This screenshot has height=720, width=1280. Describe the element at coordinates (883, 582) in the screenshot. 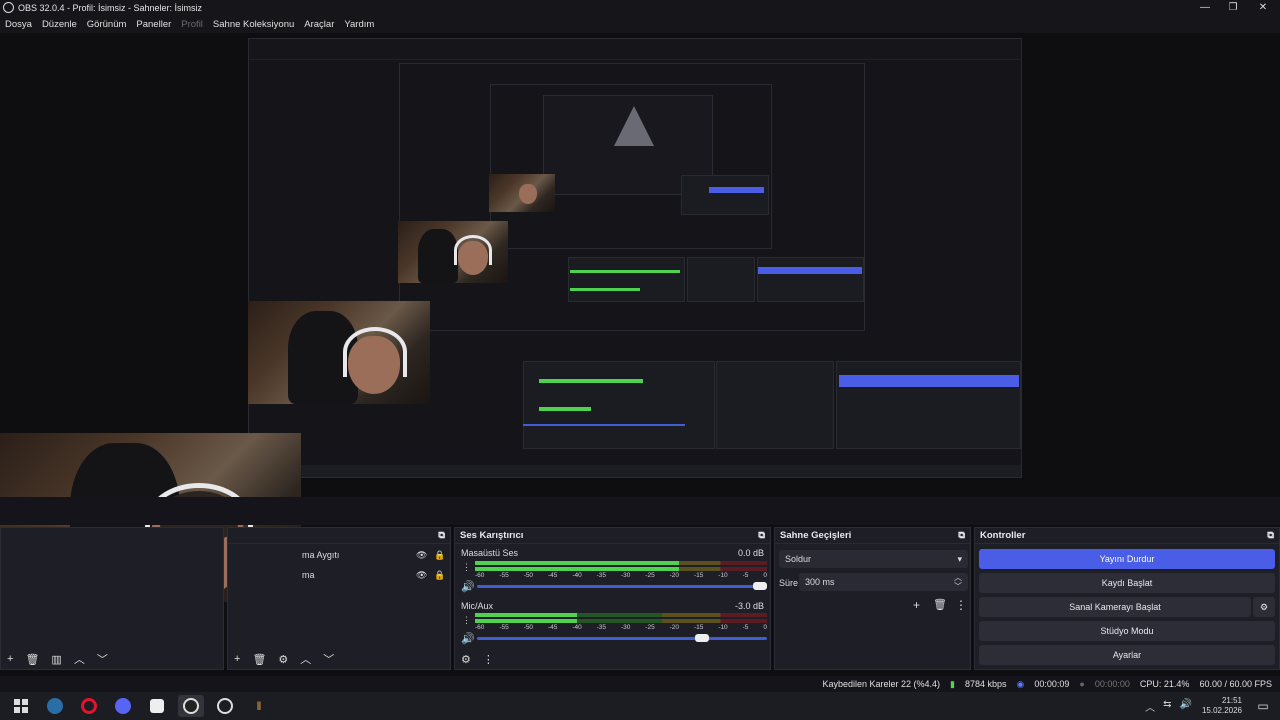

I see `duration-spinbox: 300 ms ︿ ﹀` at that location.